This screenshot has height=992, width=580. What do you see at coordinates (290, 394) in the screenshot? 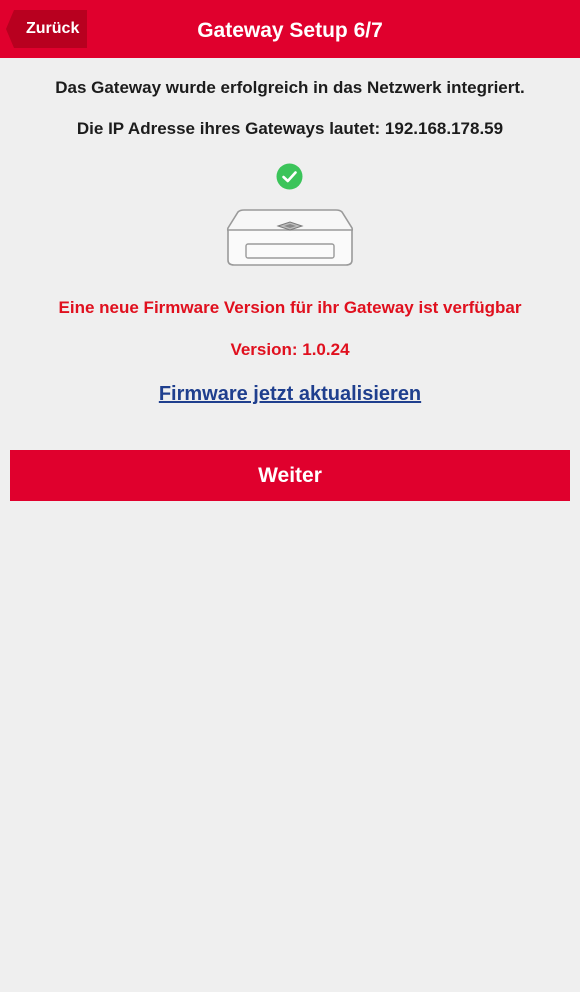
I see `update-firmware-link: Firmware jetzt aktualisieren` at bounding box center [290, 394].